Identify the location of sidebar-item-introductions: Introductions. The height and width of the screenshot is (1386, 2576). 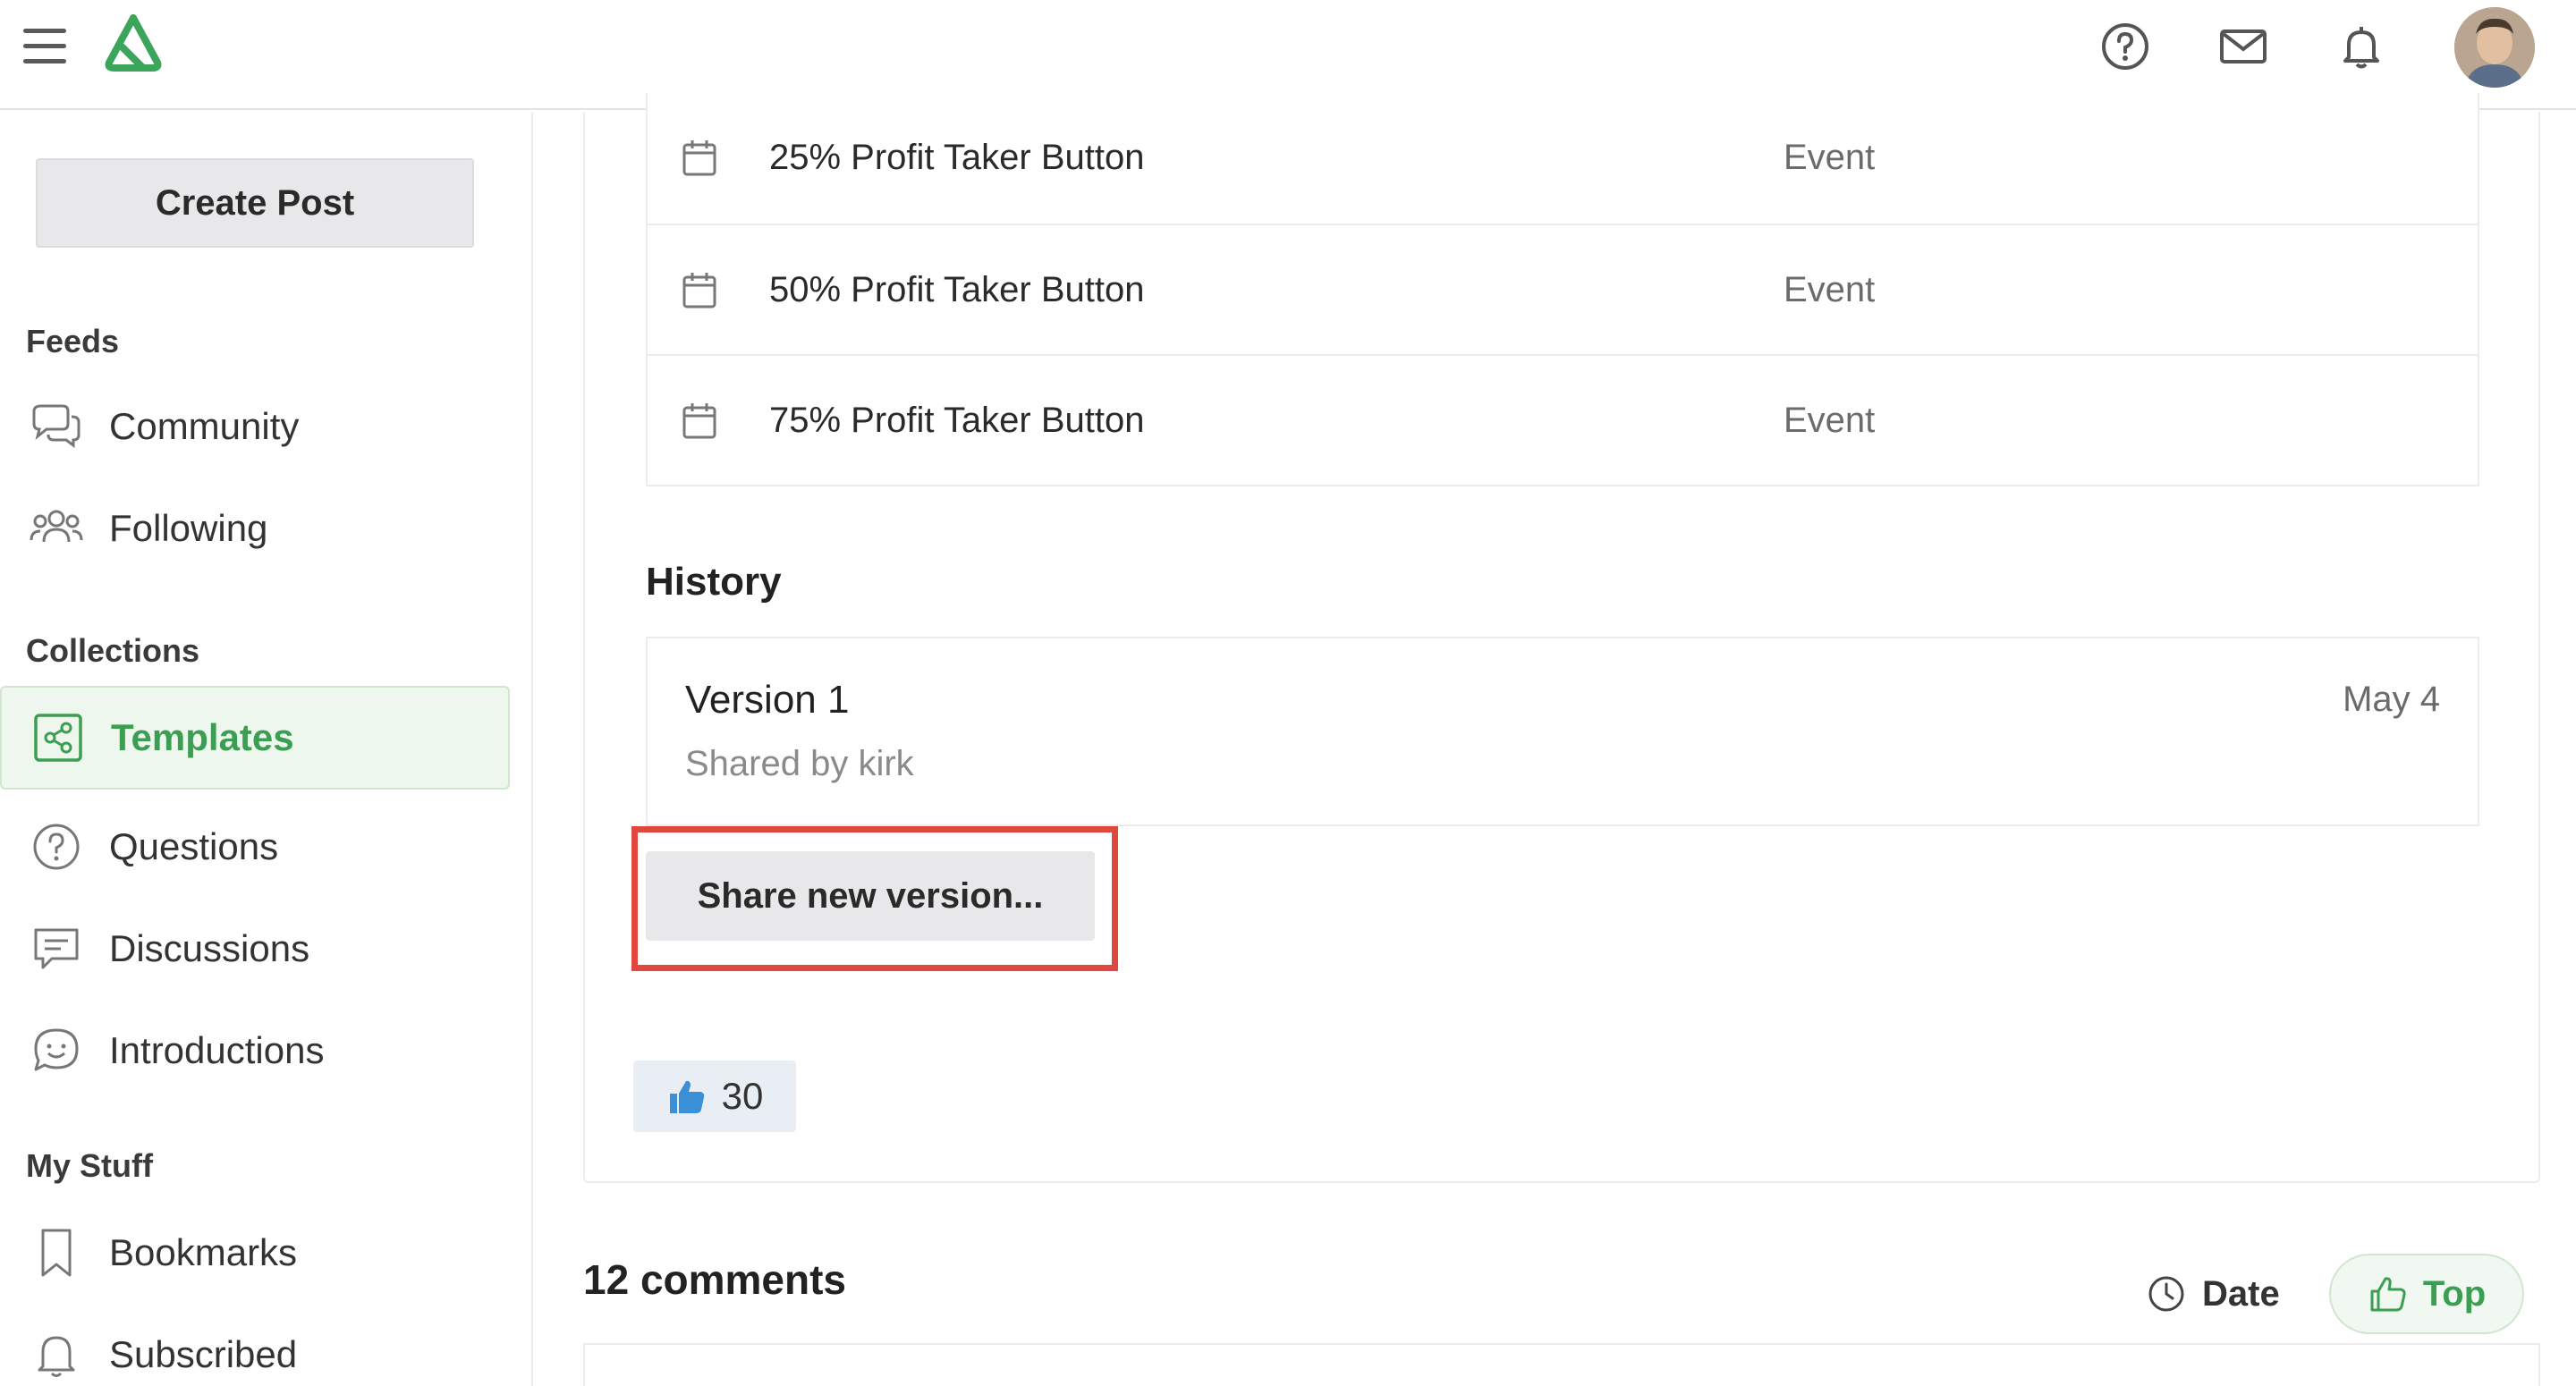
(255, 1051).